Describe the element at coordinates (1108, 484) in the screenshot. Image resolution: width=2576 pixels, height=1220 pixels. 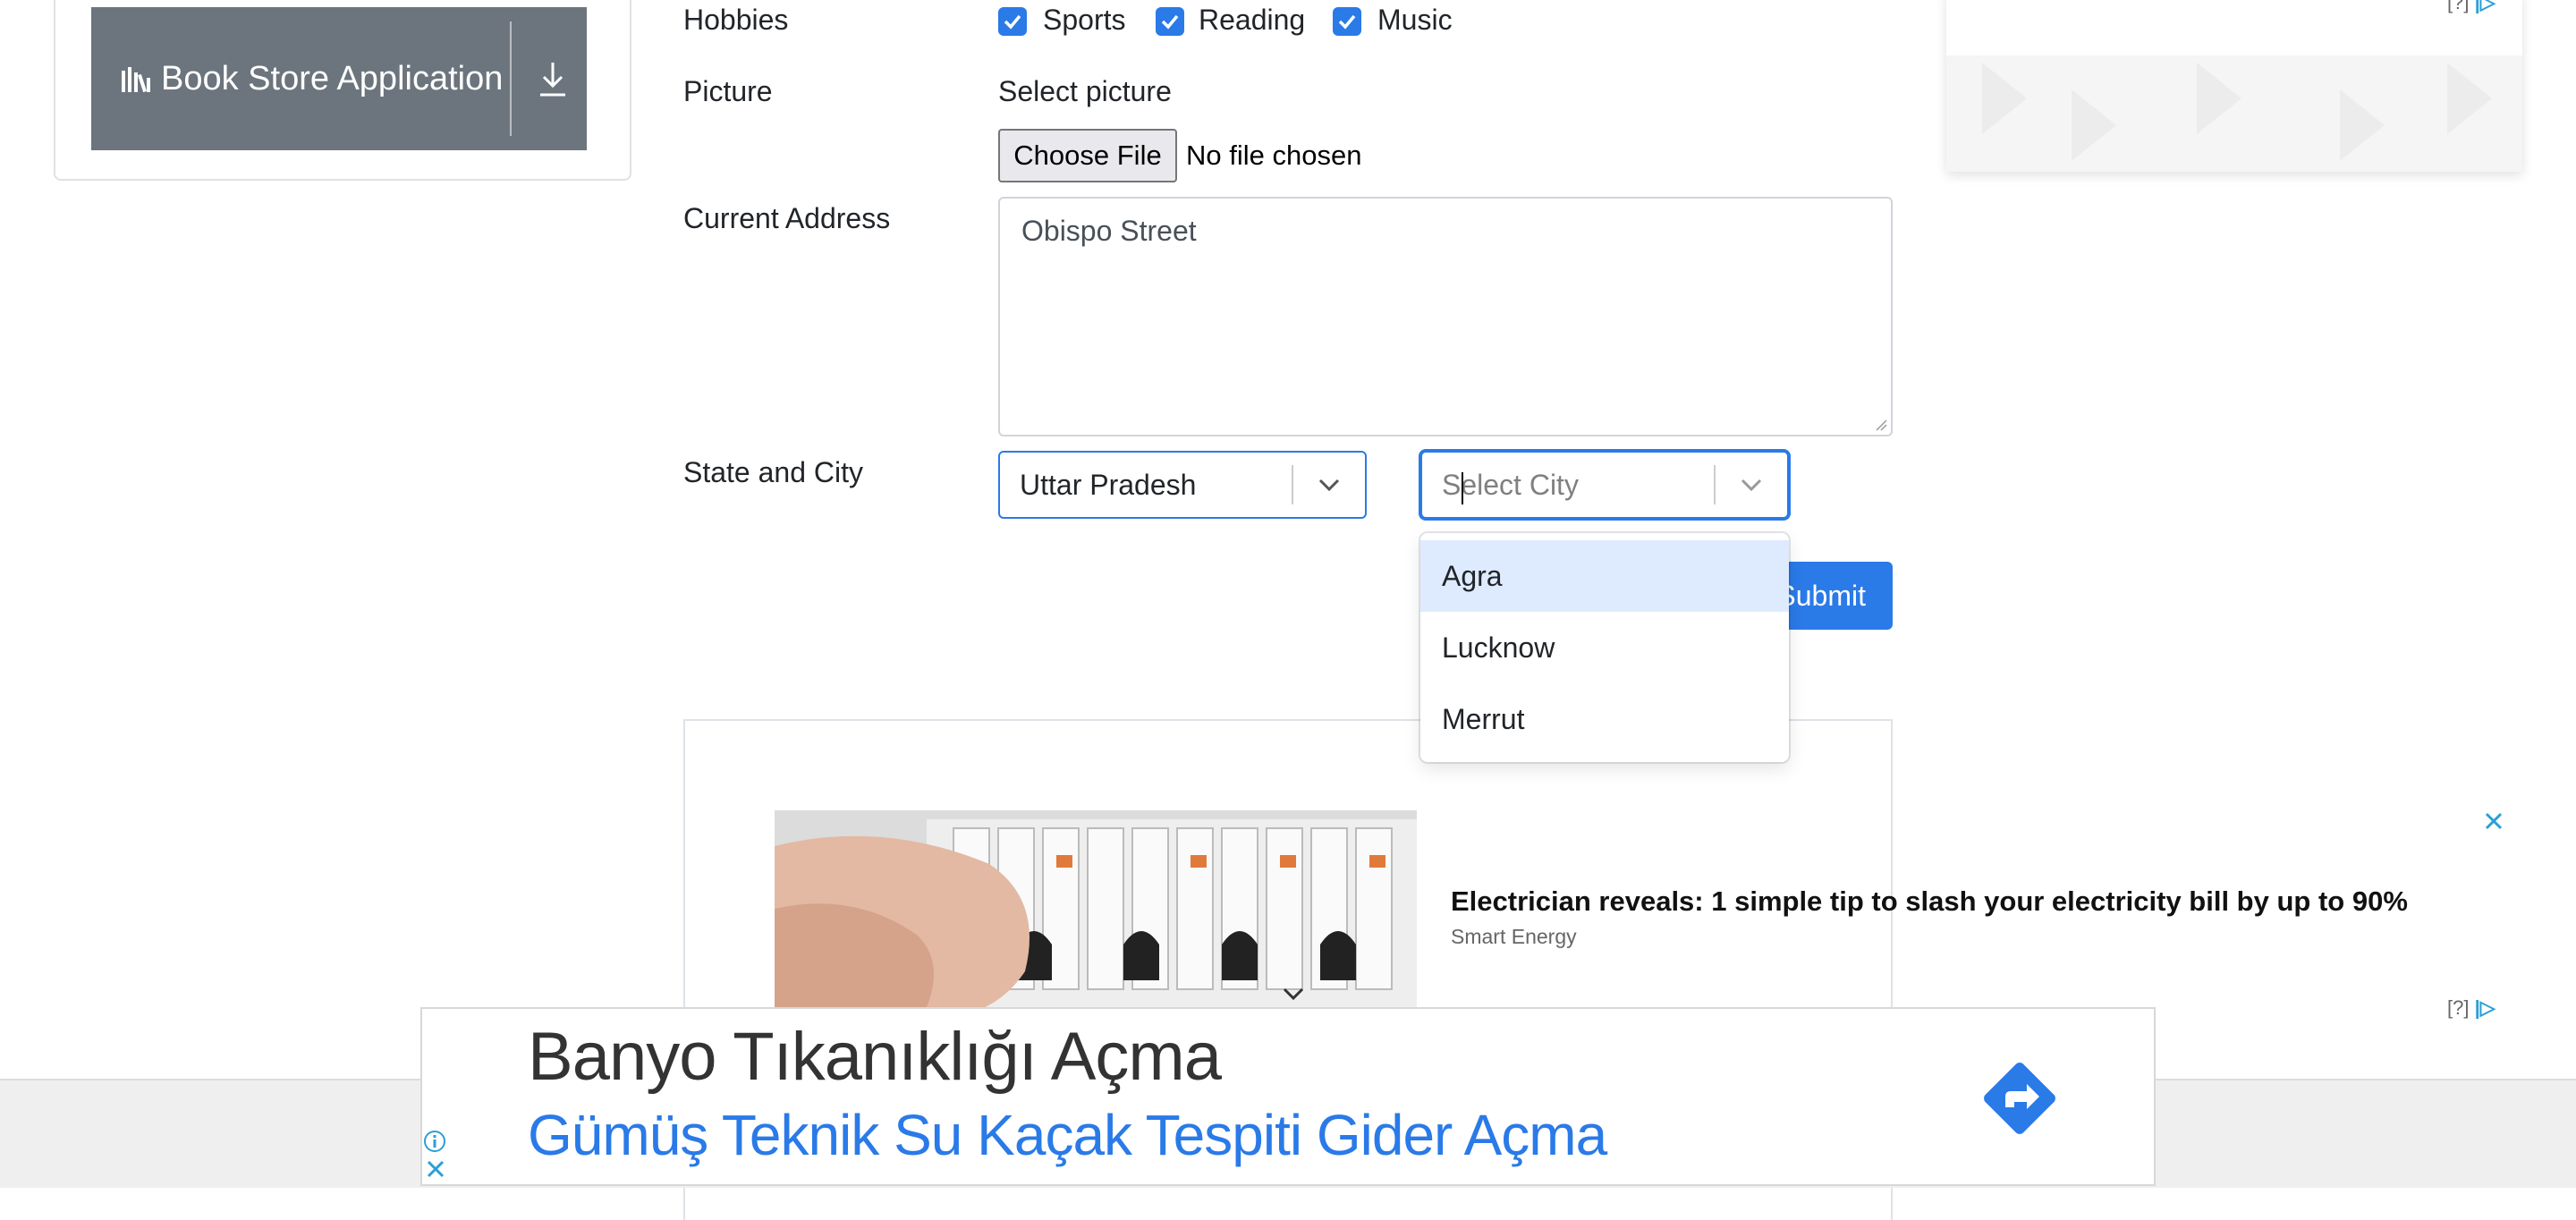
I see `state-select-value: Uttar Pradesh` at that location.